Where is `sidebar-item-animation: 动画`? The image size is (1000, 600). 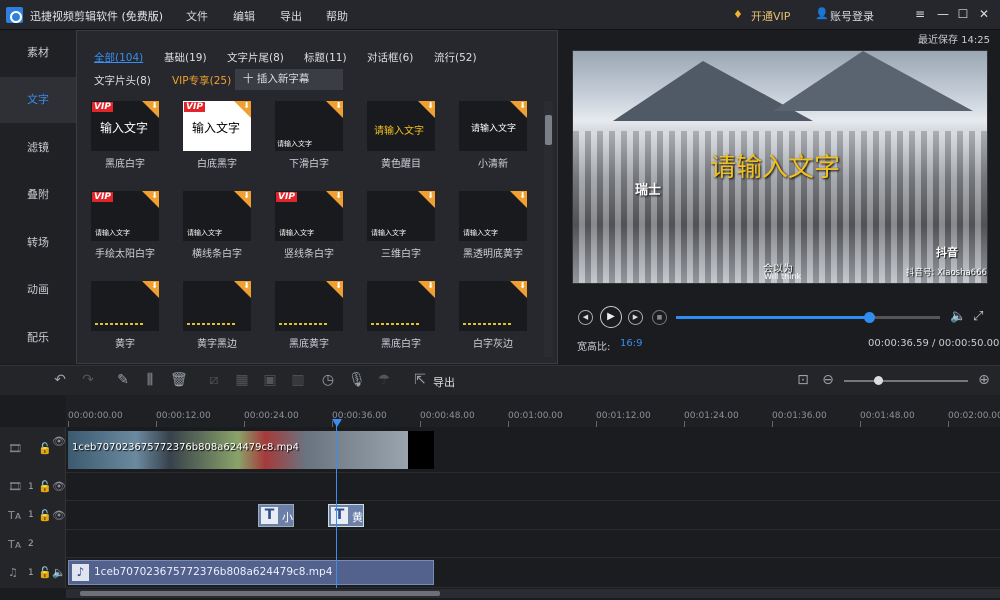
sidebar-item-animation: 动画 is located at coordinates (38, 290).